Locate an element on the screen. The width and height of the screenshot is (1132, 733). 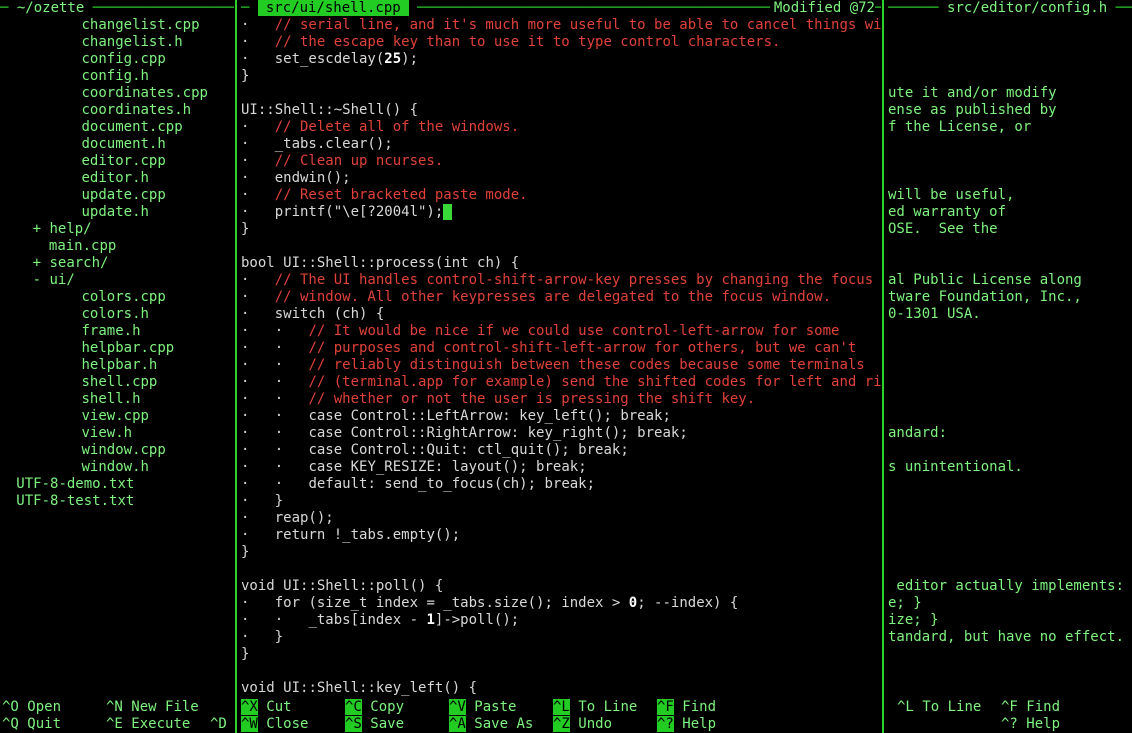
code-line: · reap(); is located at coordinates (561, 518).